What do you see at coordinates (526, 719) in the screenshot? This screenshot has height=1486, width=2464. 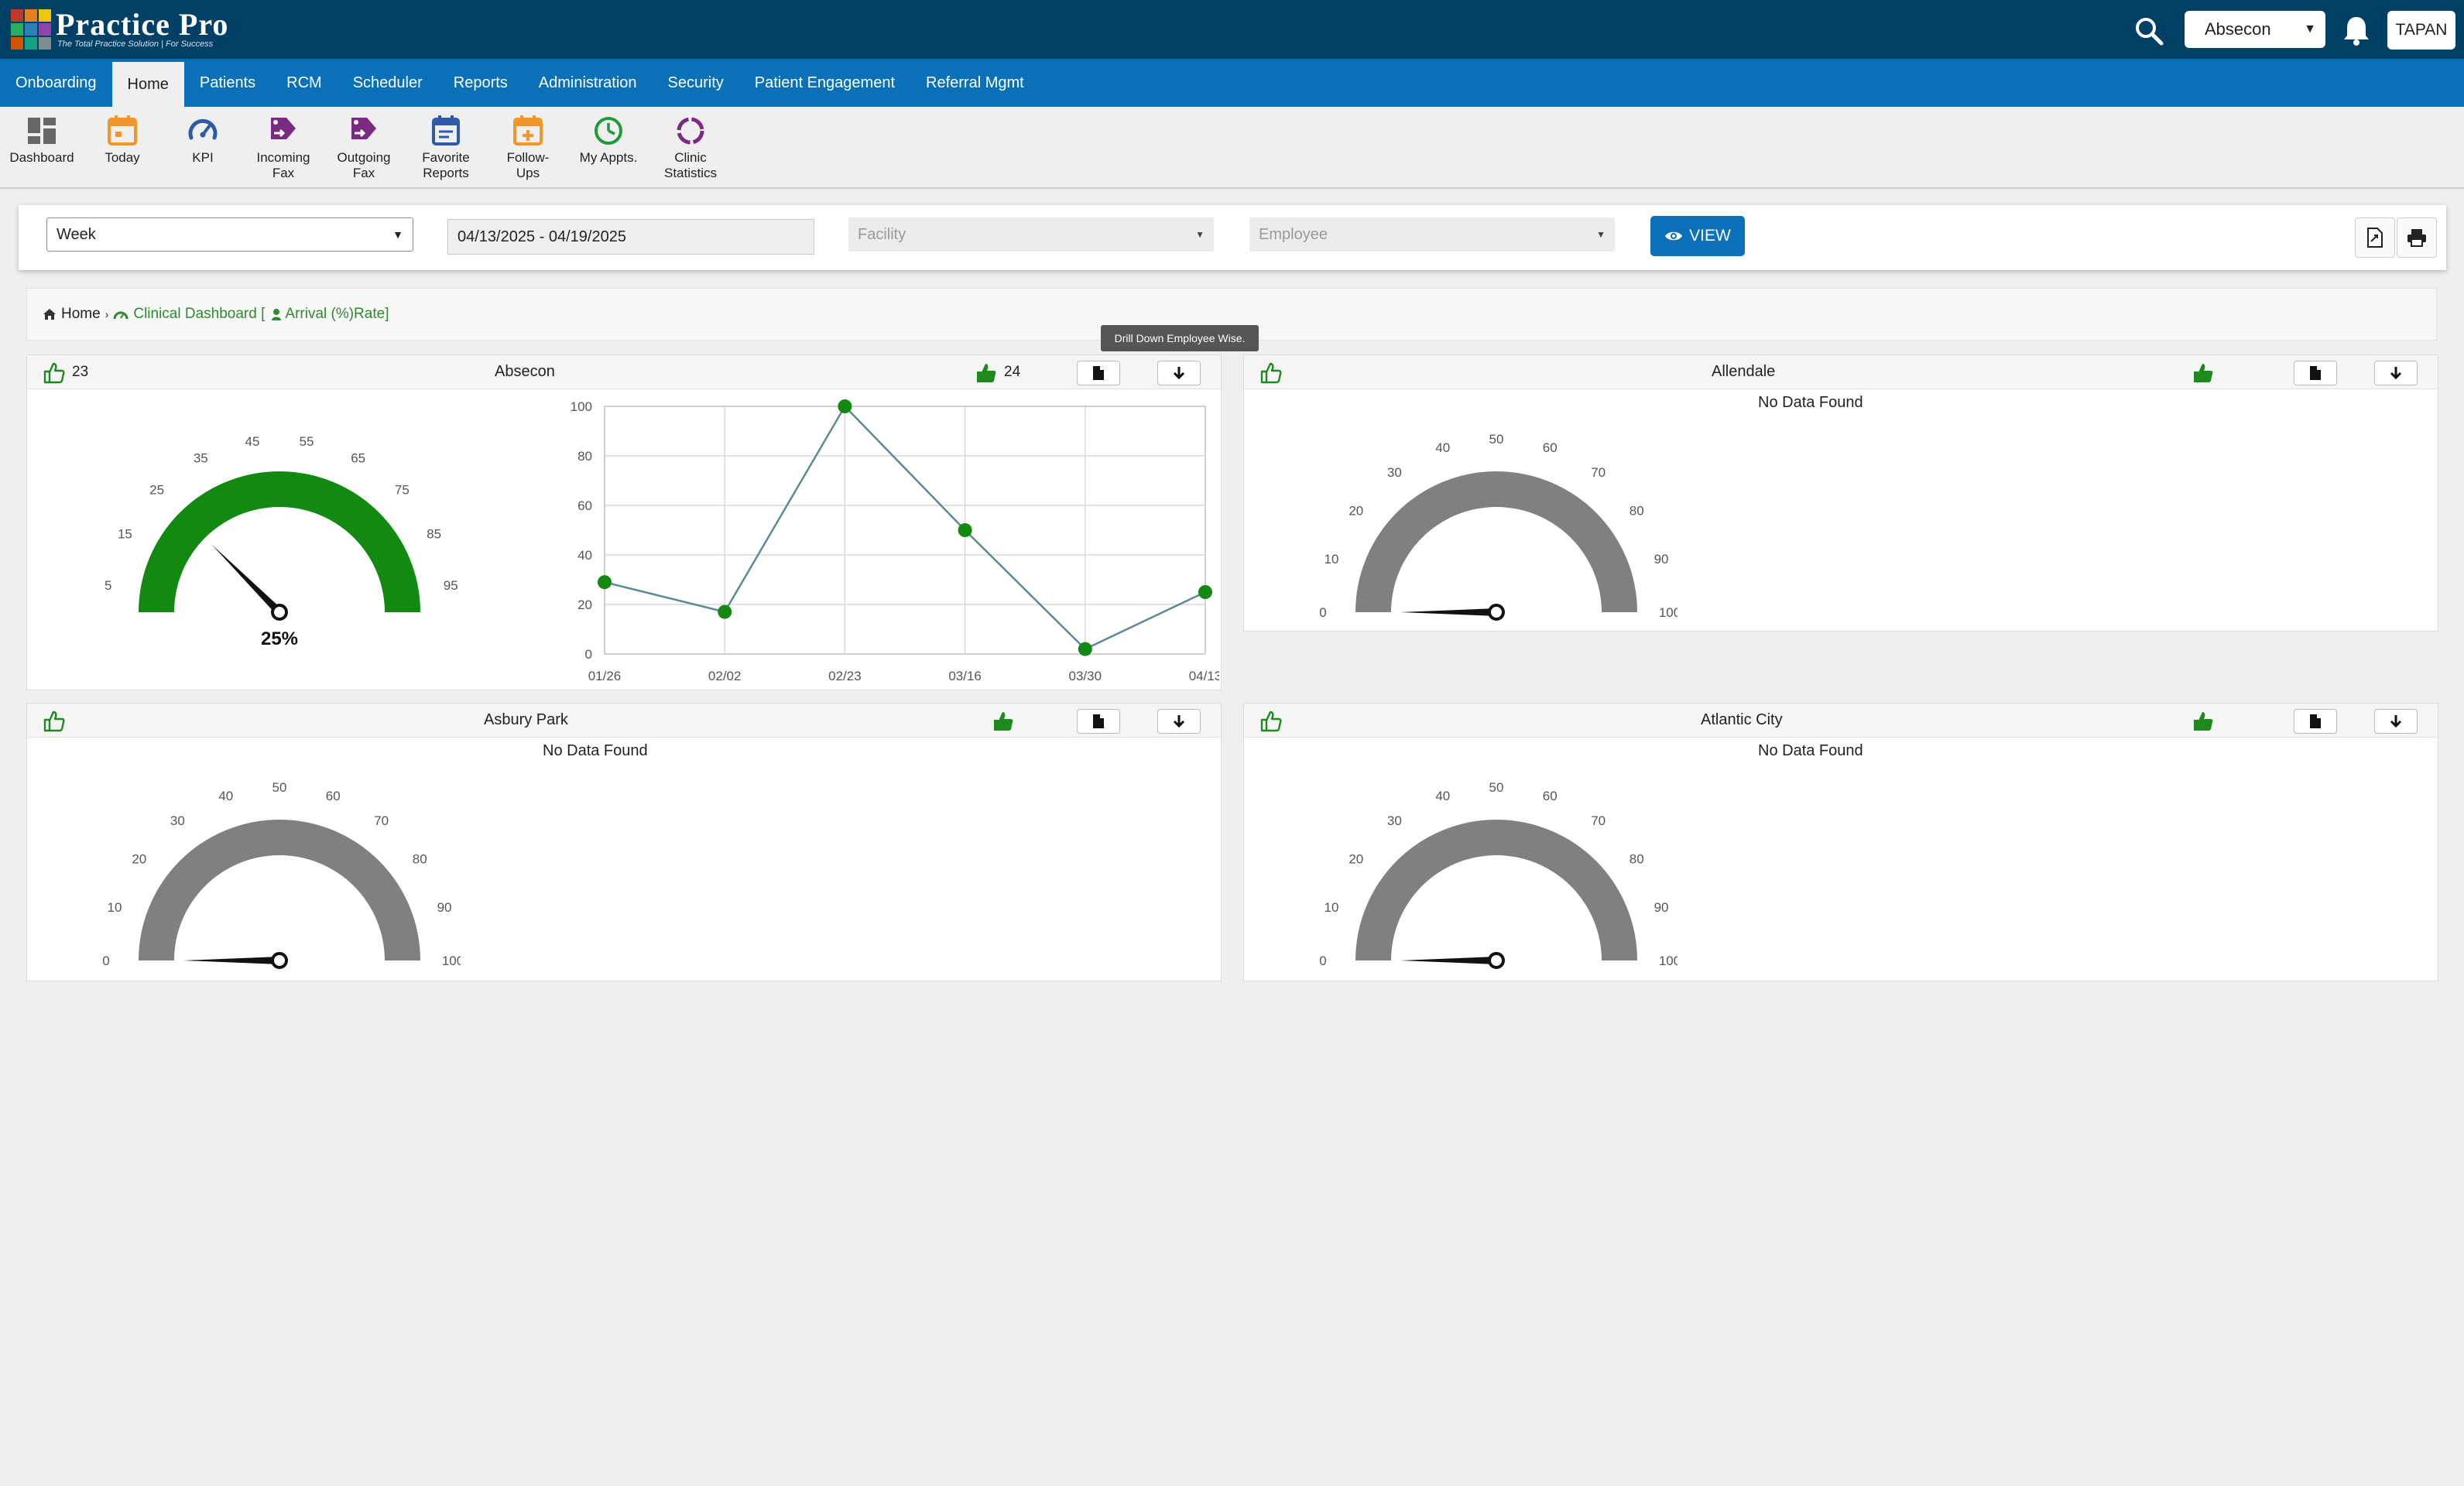 I see `panel-title: Asbury Park` at bounding box center [526, 719].